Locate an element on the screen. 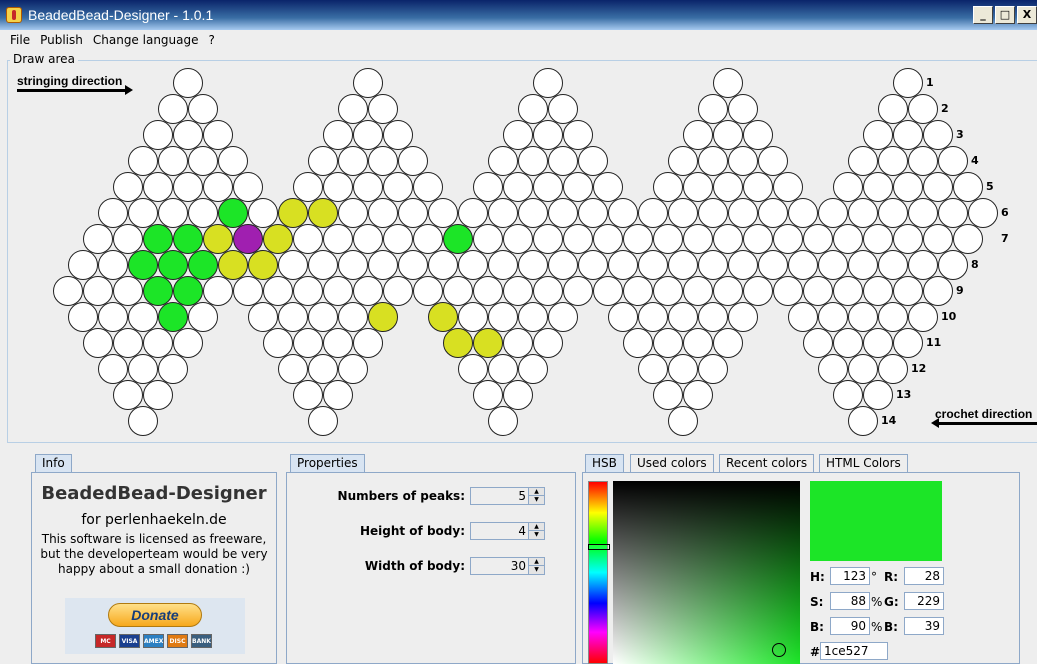 This screenshot has height=664, width=1037. row-number-label: 5 is located at coordinates (990, 186).